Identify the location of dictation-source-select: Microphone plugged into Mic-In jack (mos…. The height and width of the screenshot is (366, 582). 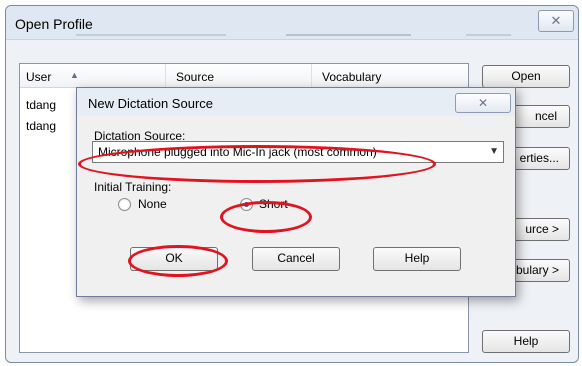
(298, 152).